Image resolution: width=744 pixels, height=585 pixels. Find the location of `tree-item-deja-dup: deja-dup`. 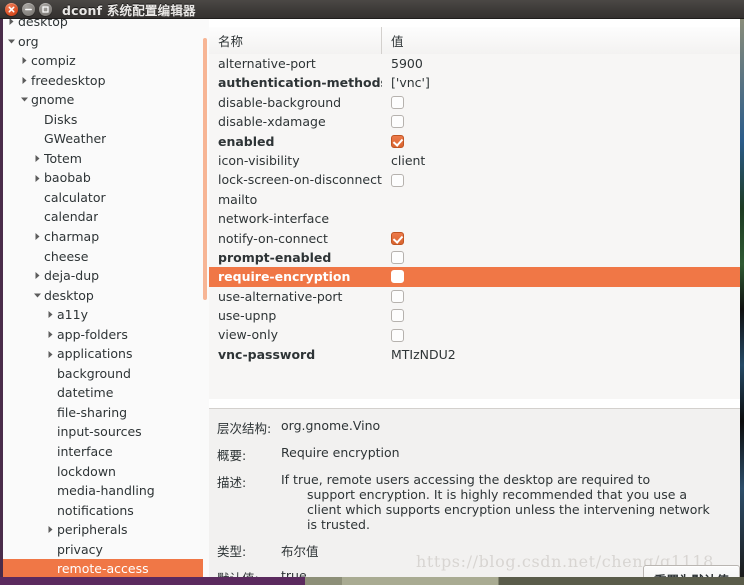

tree-item-deja-dup: deja-dup is located at coordinates (103, 276).